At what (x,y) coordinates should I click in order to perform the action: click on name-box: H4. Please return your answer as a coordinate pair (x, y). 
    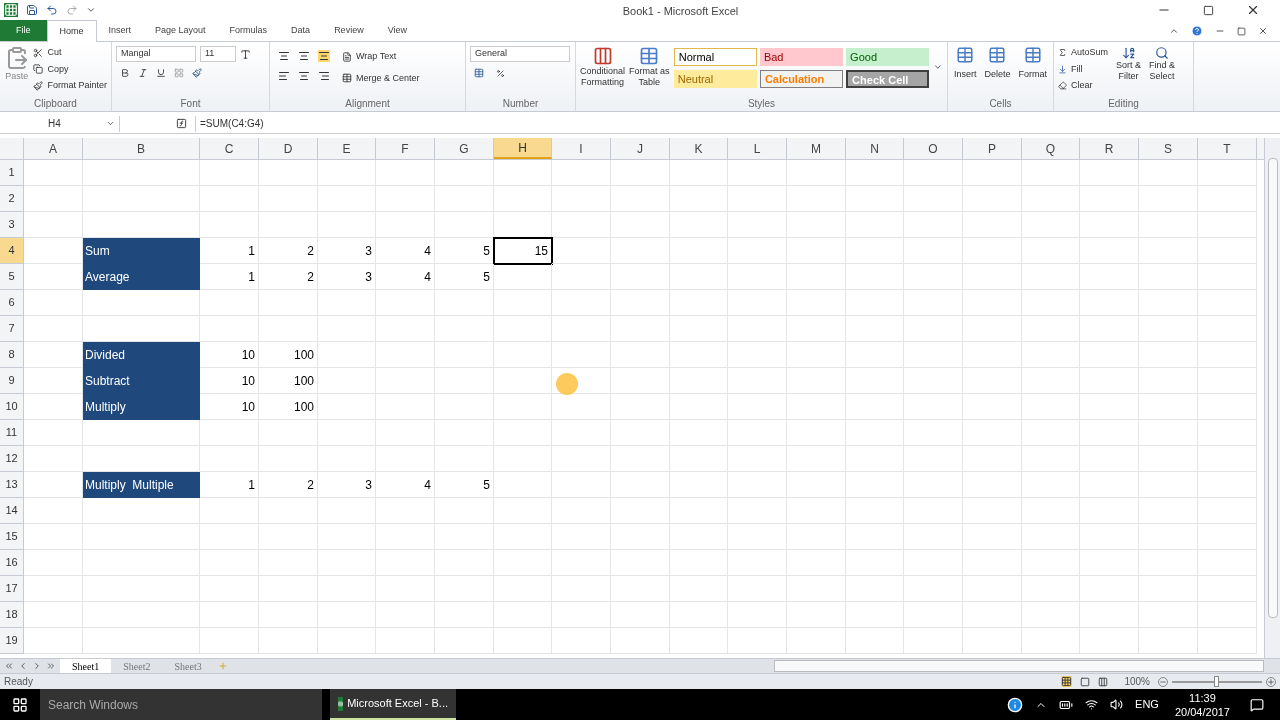
    Looking at the image, I should click on (60, 123).